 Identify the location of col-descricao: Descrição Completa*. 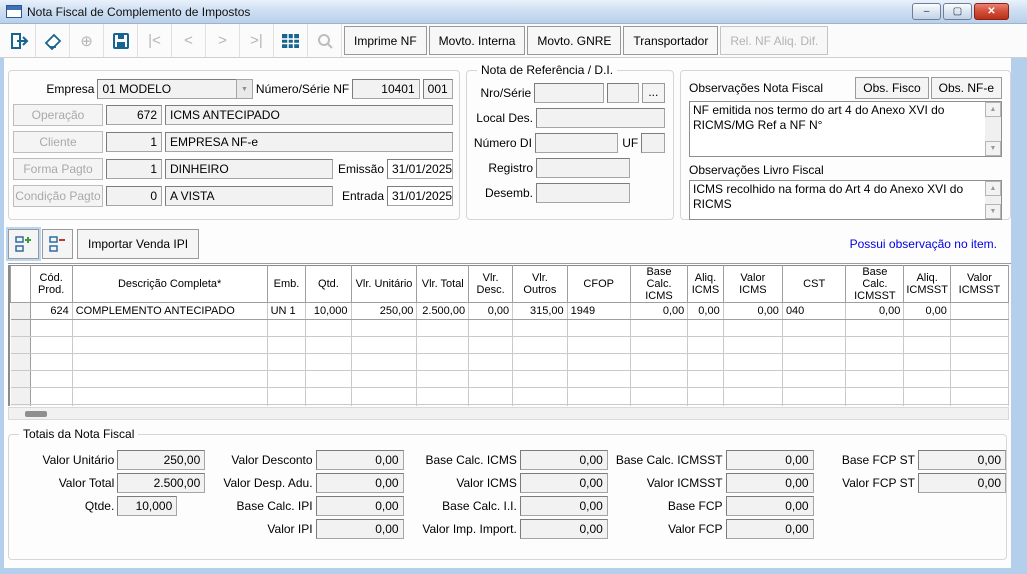
(169, 284).